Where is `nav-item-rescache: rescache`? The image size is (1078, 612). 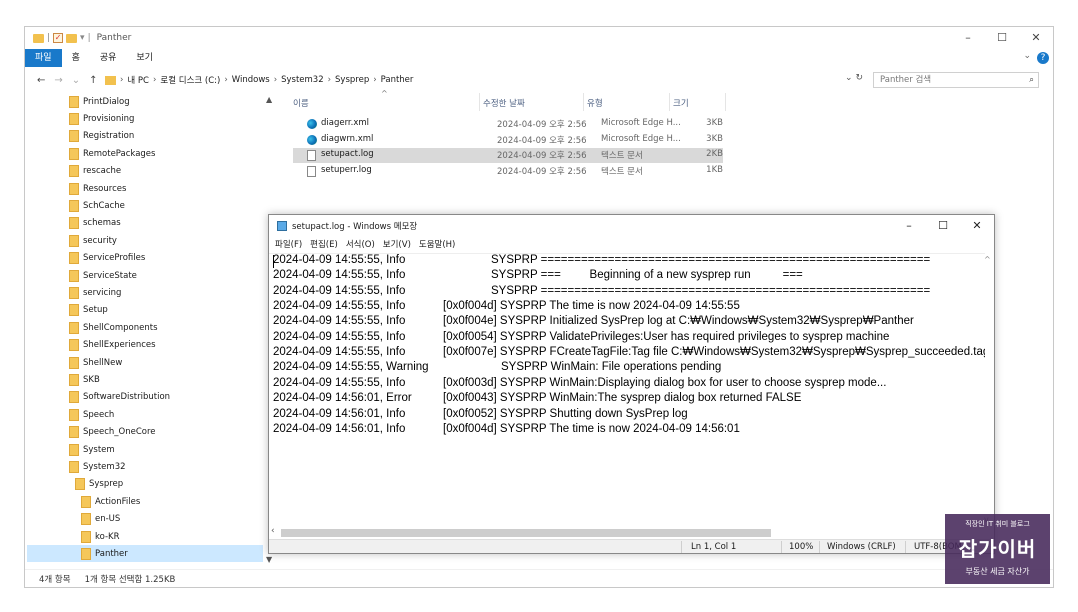 nav-item-rescache: rescache is located at coordinates (95, 171).